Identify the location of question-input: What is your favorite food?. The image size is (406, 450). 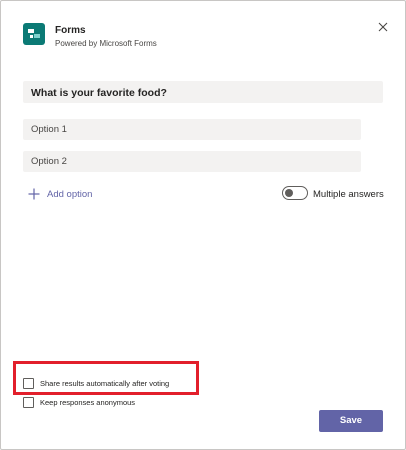
(203, 92).